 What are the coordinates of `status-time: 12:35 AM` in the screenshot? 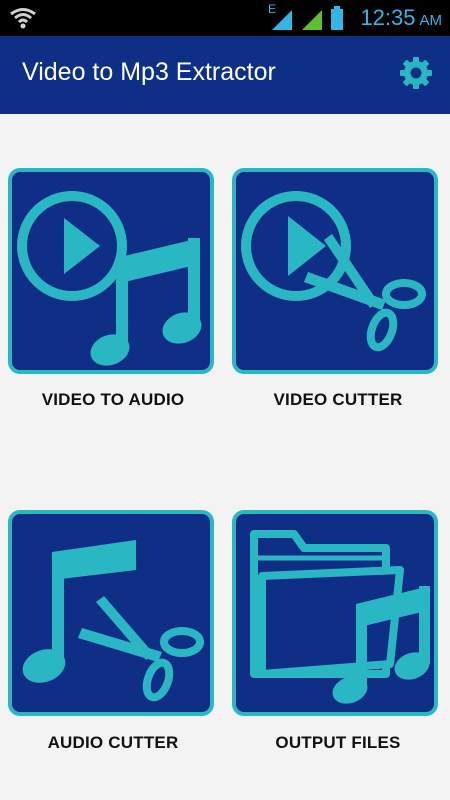 It's located at (401, 18).